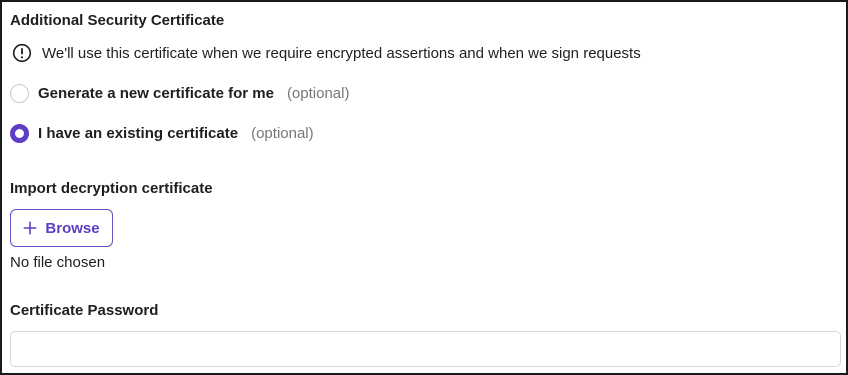 The width and height of the screenshot is (848, 375). I want to click on plus-icon, so click(30, 228).